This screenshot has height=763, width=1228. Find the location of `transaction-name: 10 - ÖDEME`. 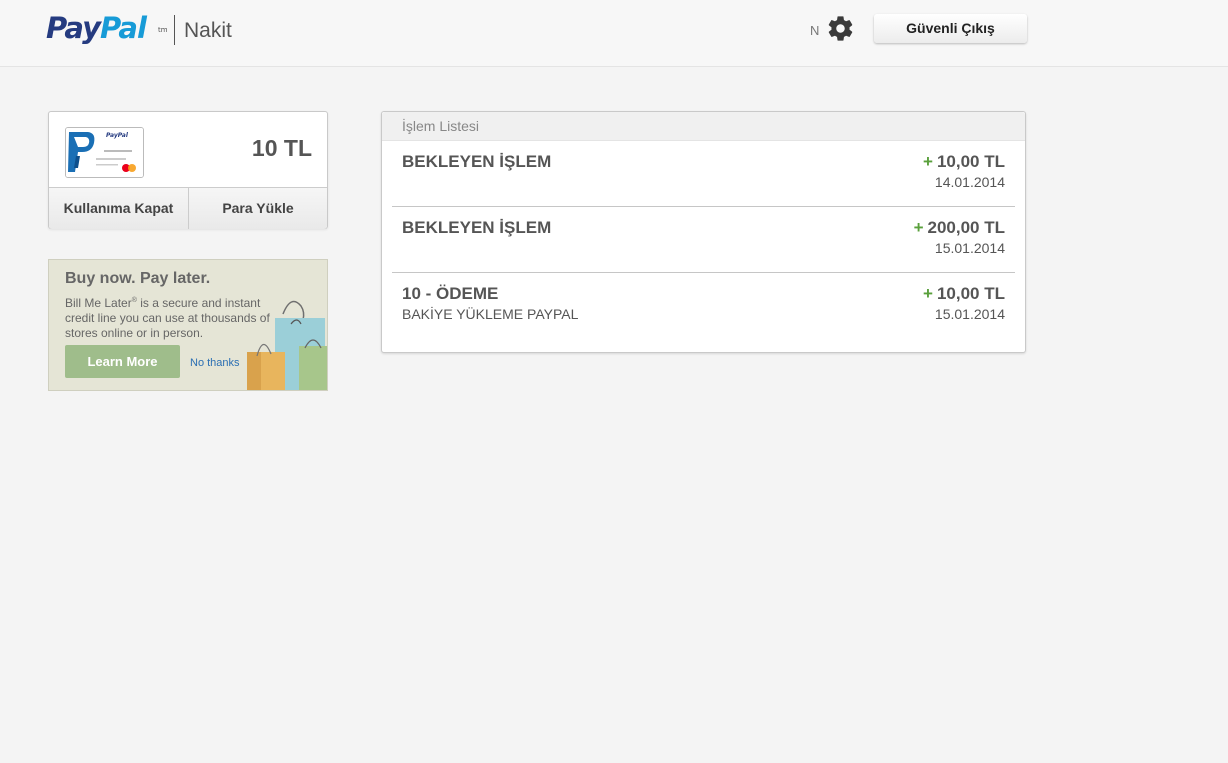

transaction-name: 10 - ÖDEME is located at coordinates (450, 293).